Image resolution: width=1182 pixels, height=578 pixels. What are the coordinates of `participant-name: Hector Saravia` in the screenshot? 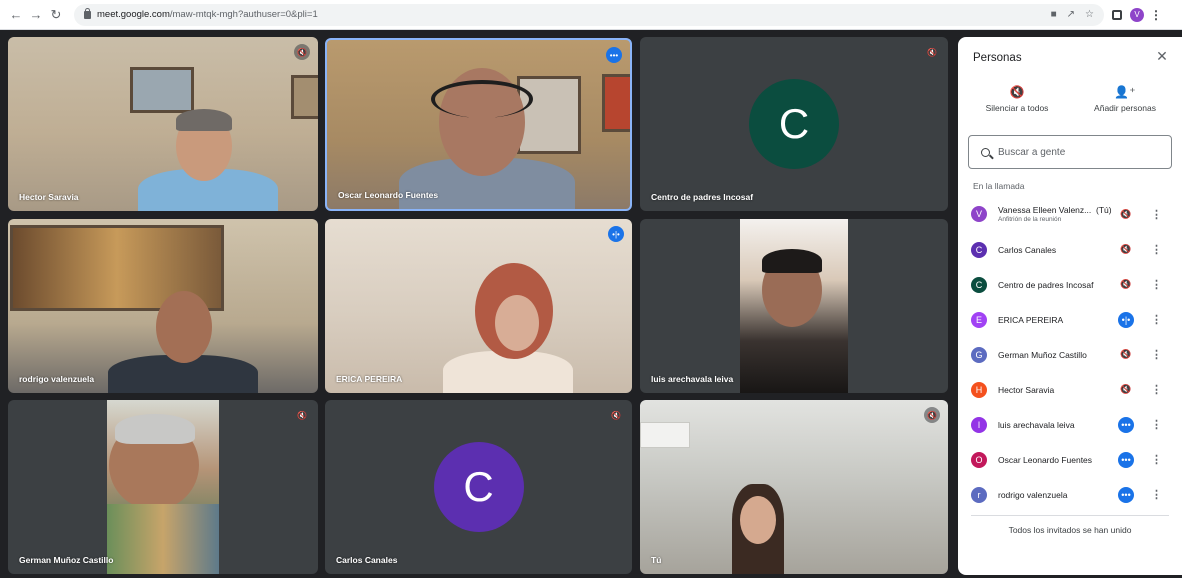 It's located at (1026, 389).